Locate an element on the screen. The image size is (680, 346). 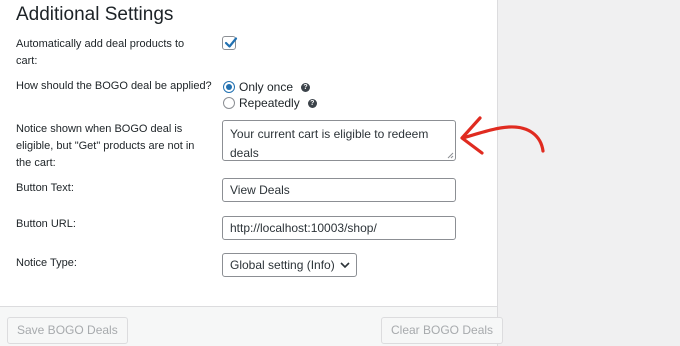
chevron-down-icon is located at coordinates (345, 265).